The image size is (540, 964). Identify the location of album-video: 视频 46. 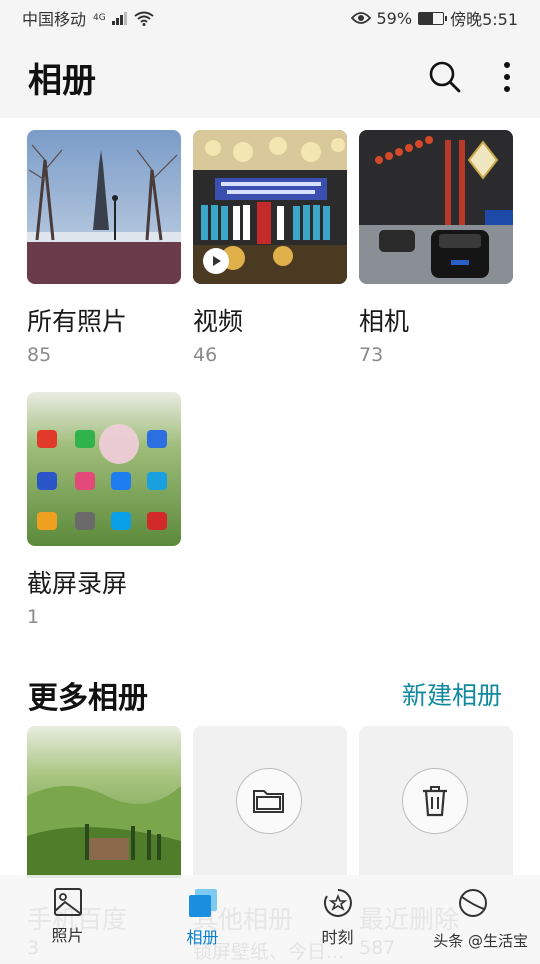
(270, 248).